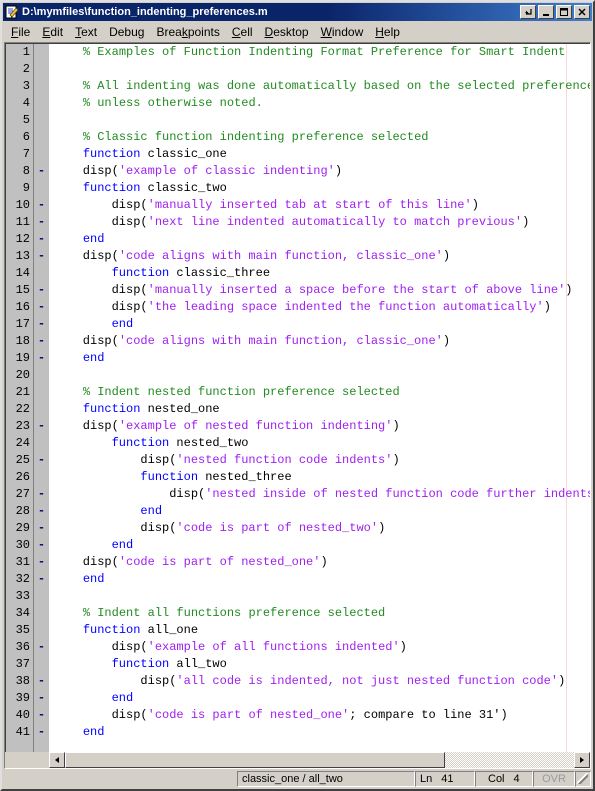 The width and height of the screenshot is (595, 791). Describe the element at coordinates (287, 32) in the screenshot. I see `menu-item-desktop: Desktop` at that location.